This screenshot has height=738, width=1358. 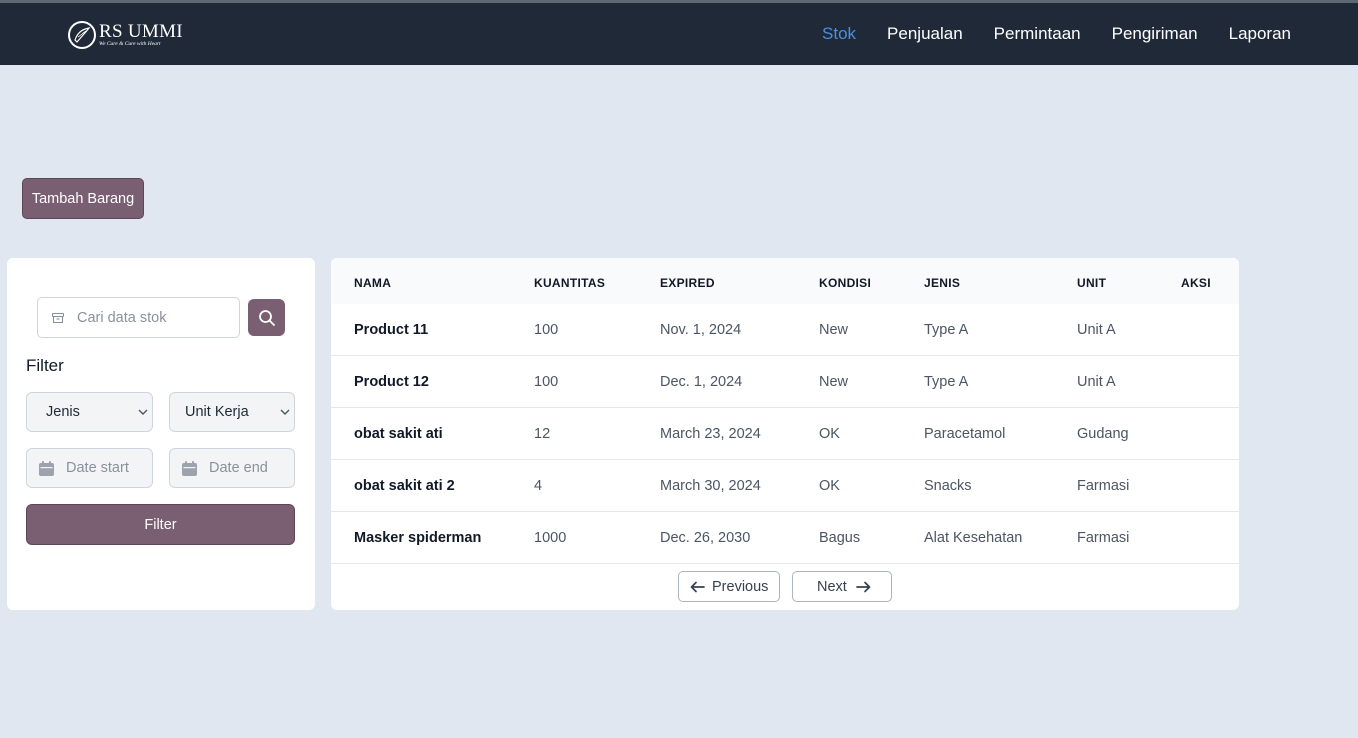 What do you see at coordinates (948, 486) in the screenshot?
I see `cell-jenis: Snacks` at bounding box center [948, 486].